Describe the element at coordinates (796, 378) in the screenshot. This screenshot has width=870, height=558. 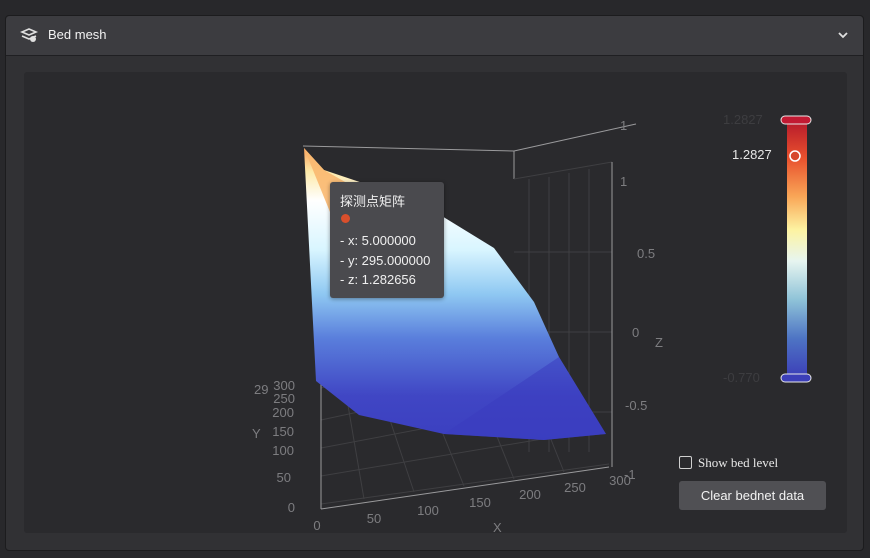
I see `visual-map-bottom-handle` at that location.